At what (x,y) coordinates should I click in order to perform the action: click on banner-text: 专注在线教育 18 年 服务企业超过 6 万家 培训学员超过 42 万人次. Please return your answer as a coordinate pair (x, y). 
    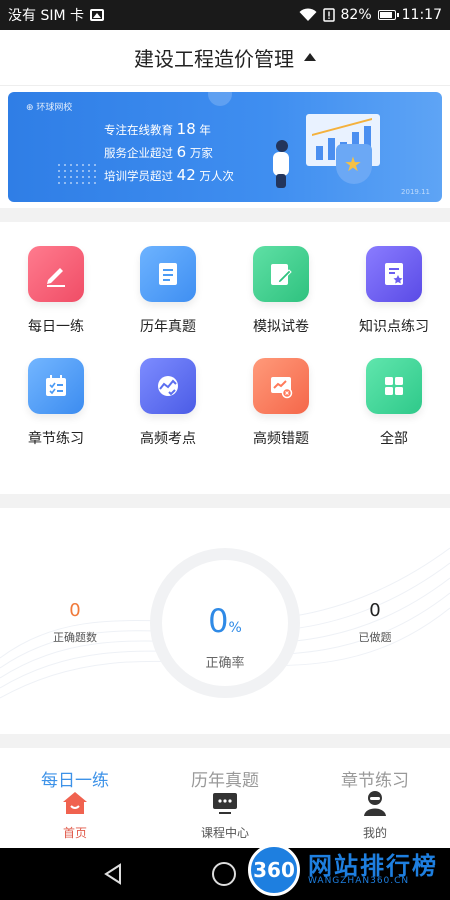
    Looking at the image, I should click on (169, 152).